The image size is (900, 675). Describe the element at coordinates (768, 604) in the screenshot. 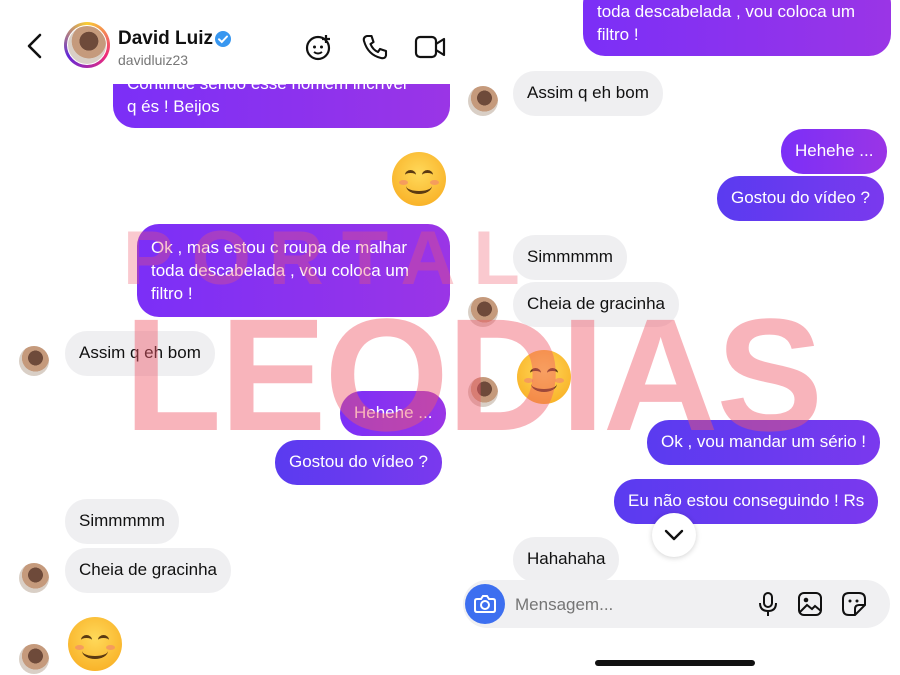

I see `microphone-icon` at that location.